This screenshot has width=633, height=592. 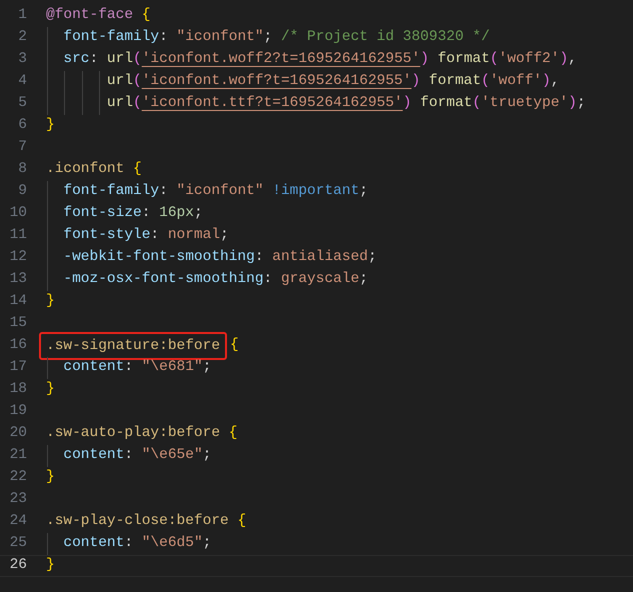 I want to click on line-number: 12, so click(x=17, y=258).